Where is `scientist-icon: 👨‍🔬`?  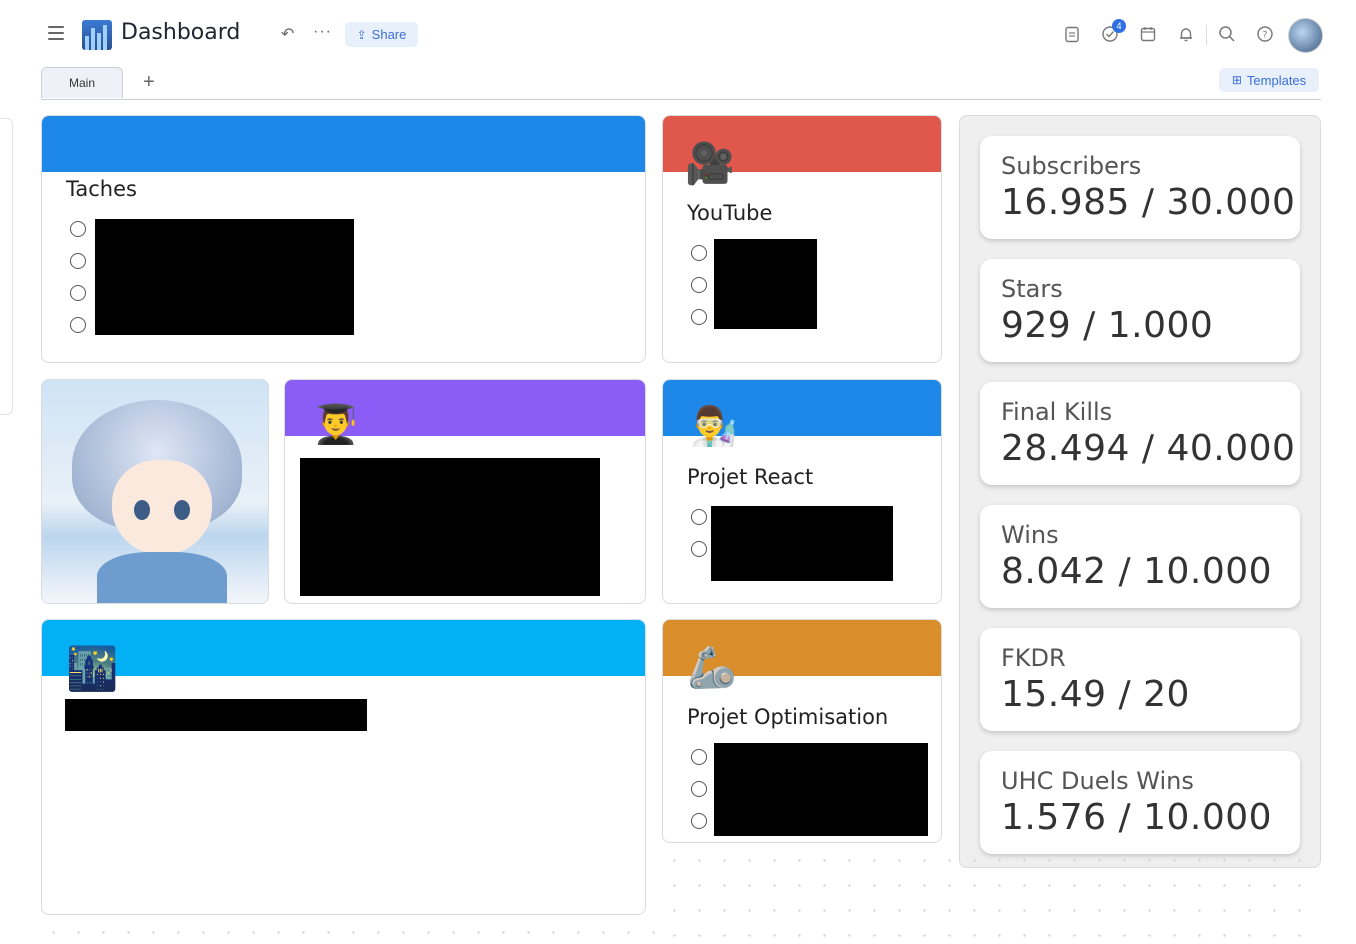
scientist-icon: 👨‍🔬 is located at coordinates (714, 427).